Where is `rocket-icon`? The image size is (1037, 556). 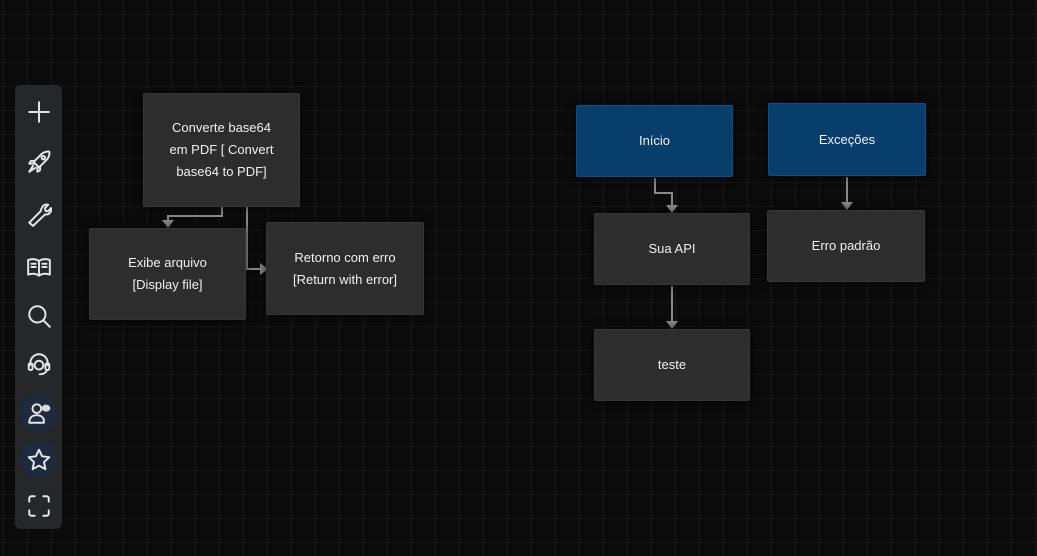
rocket-icon is located at coordinates (38, 161).